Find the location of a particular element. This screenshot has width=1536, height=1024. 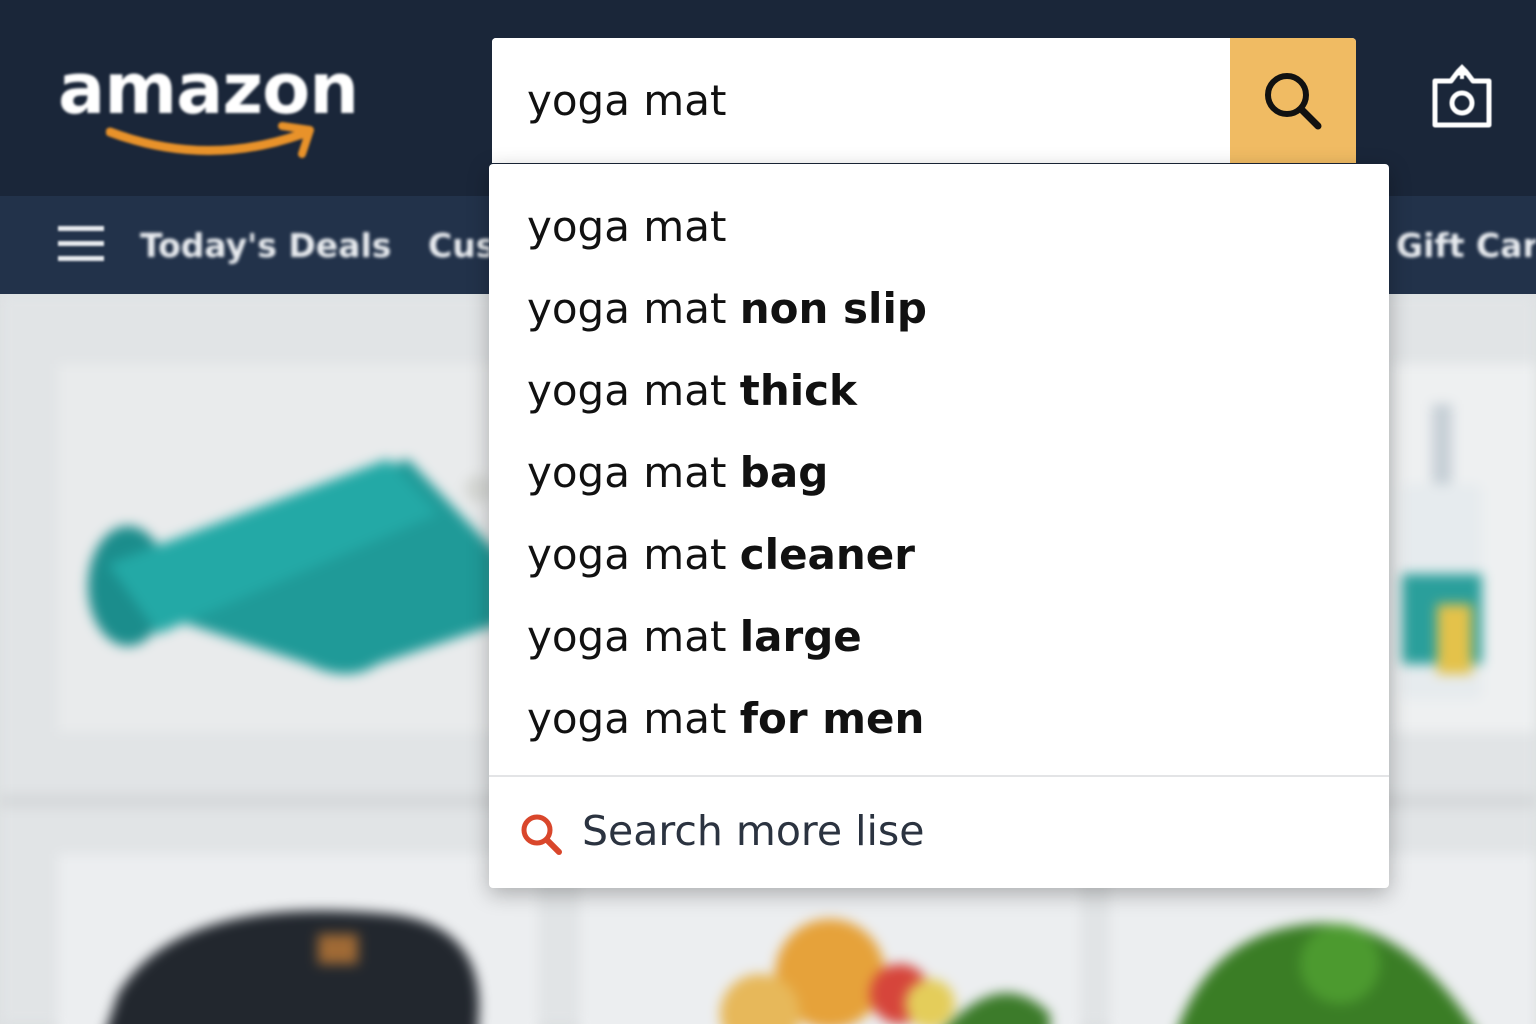

mat-bag-image is located at coordinates (293, 967).